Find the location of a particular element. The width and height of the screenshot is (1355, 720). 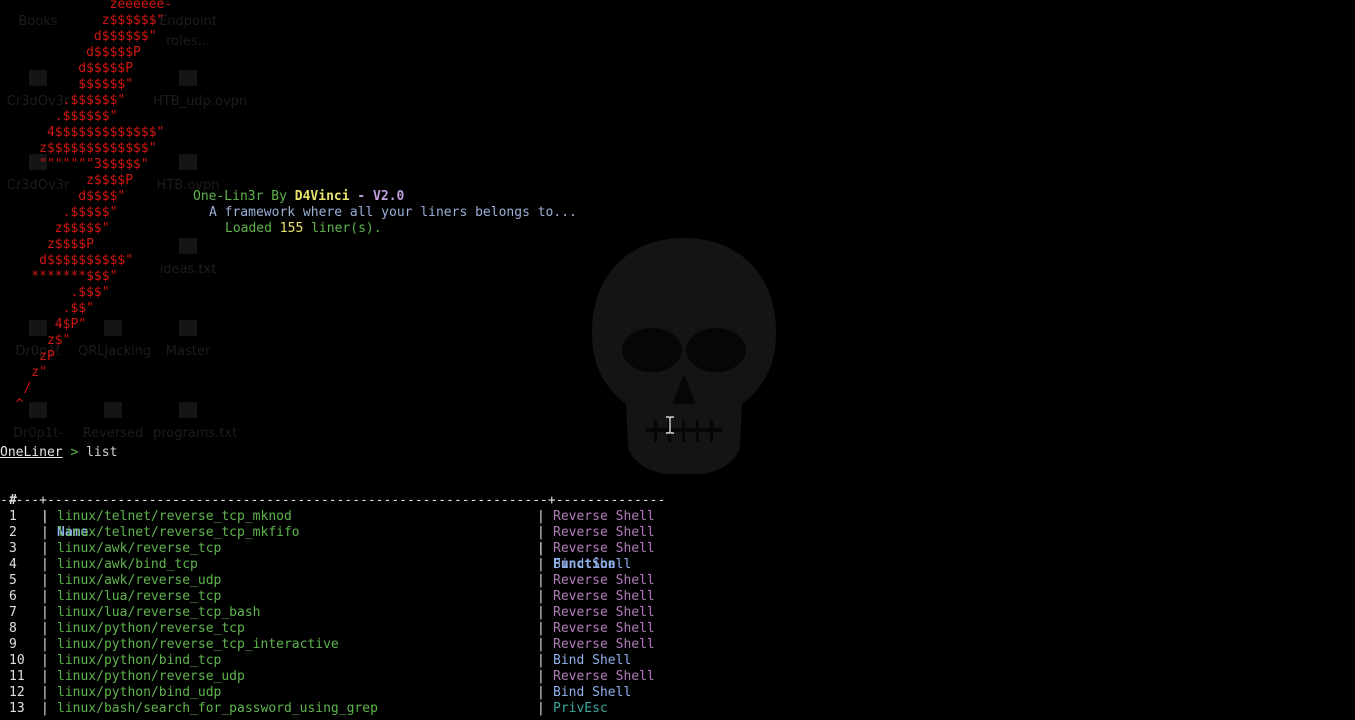

ascii-art-line: z$$$$$$" is located at coordinates (82, 20).